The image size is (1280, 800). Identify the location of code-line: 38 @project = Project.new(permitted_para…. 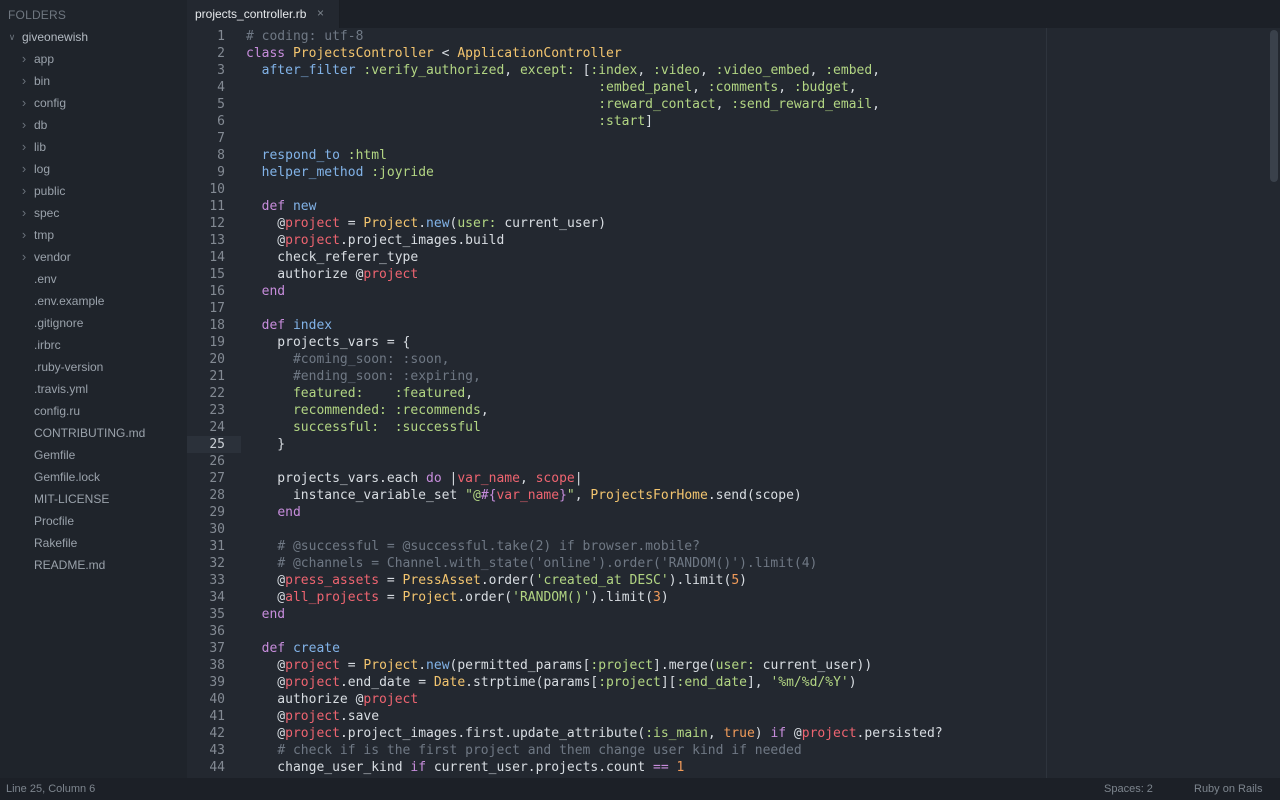
(727, 665).